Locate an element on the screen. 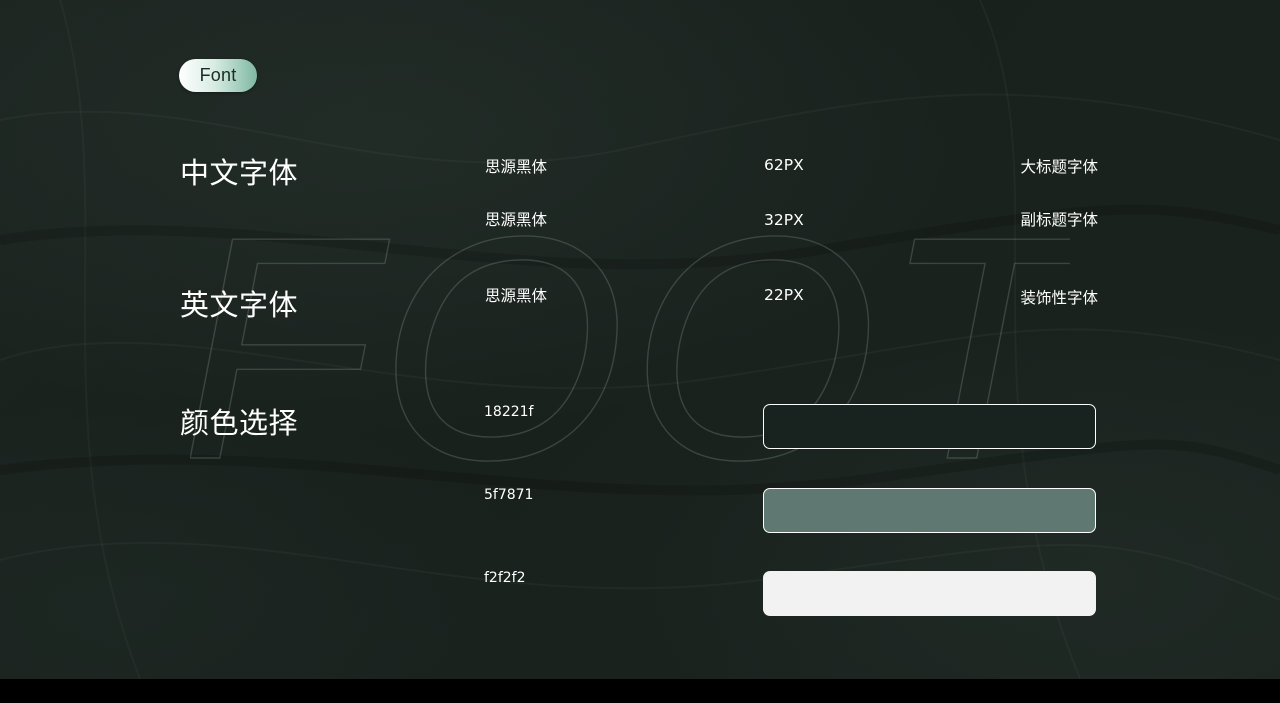  chinese-font-heading: 中文字体 is located at coordinates (239, 173).